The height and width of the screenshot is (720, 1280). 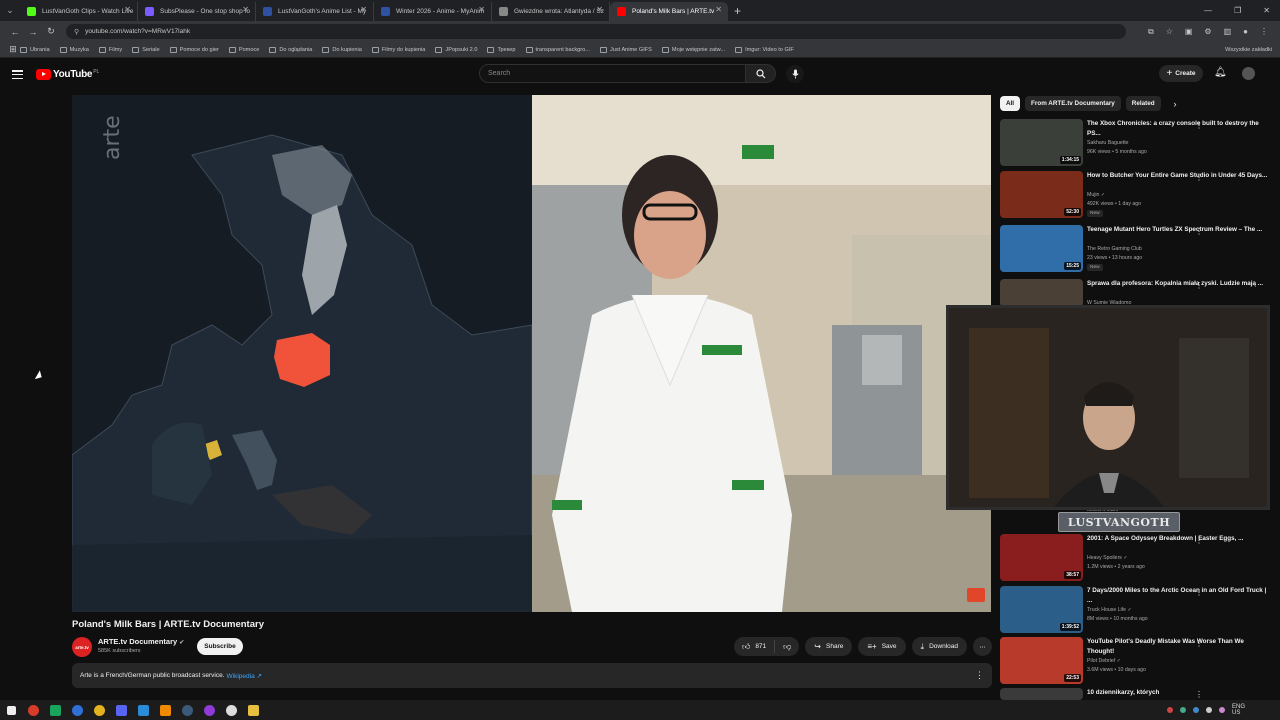 What do you see at coordinates (143, 710) in the screenshot?
I see `app-store-icon` at bounding box center [143, 710].